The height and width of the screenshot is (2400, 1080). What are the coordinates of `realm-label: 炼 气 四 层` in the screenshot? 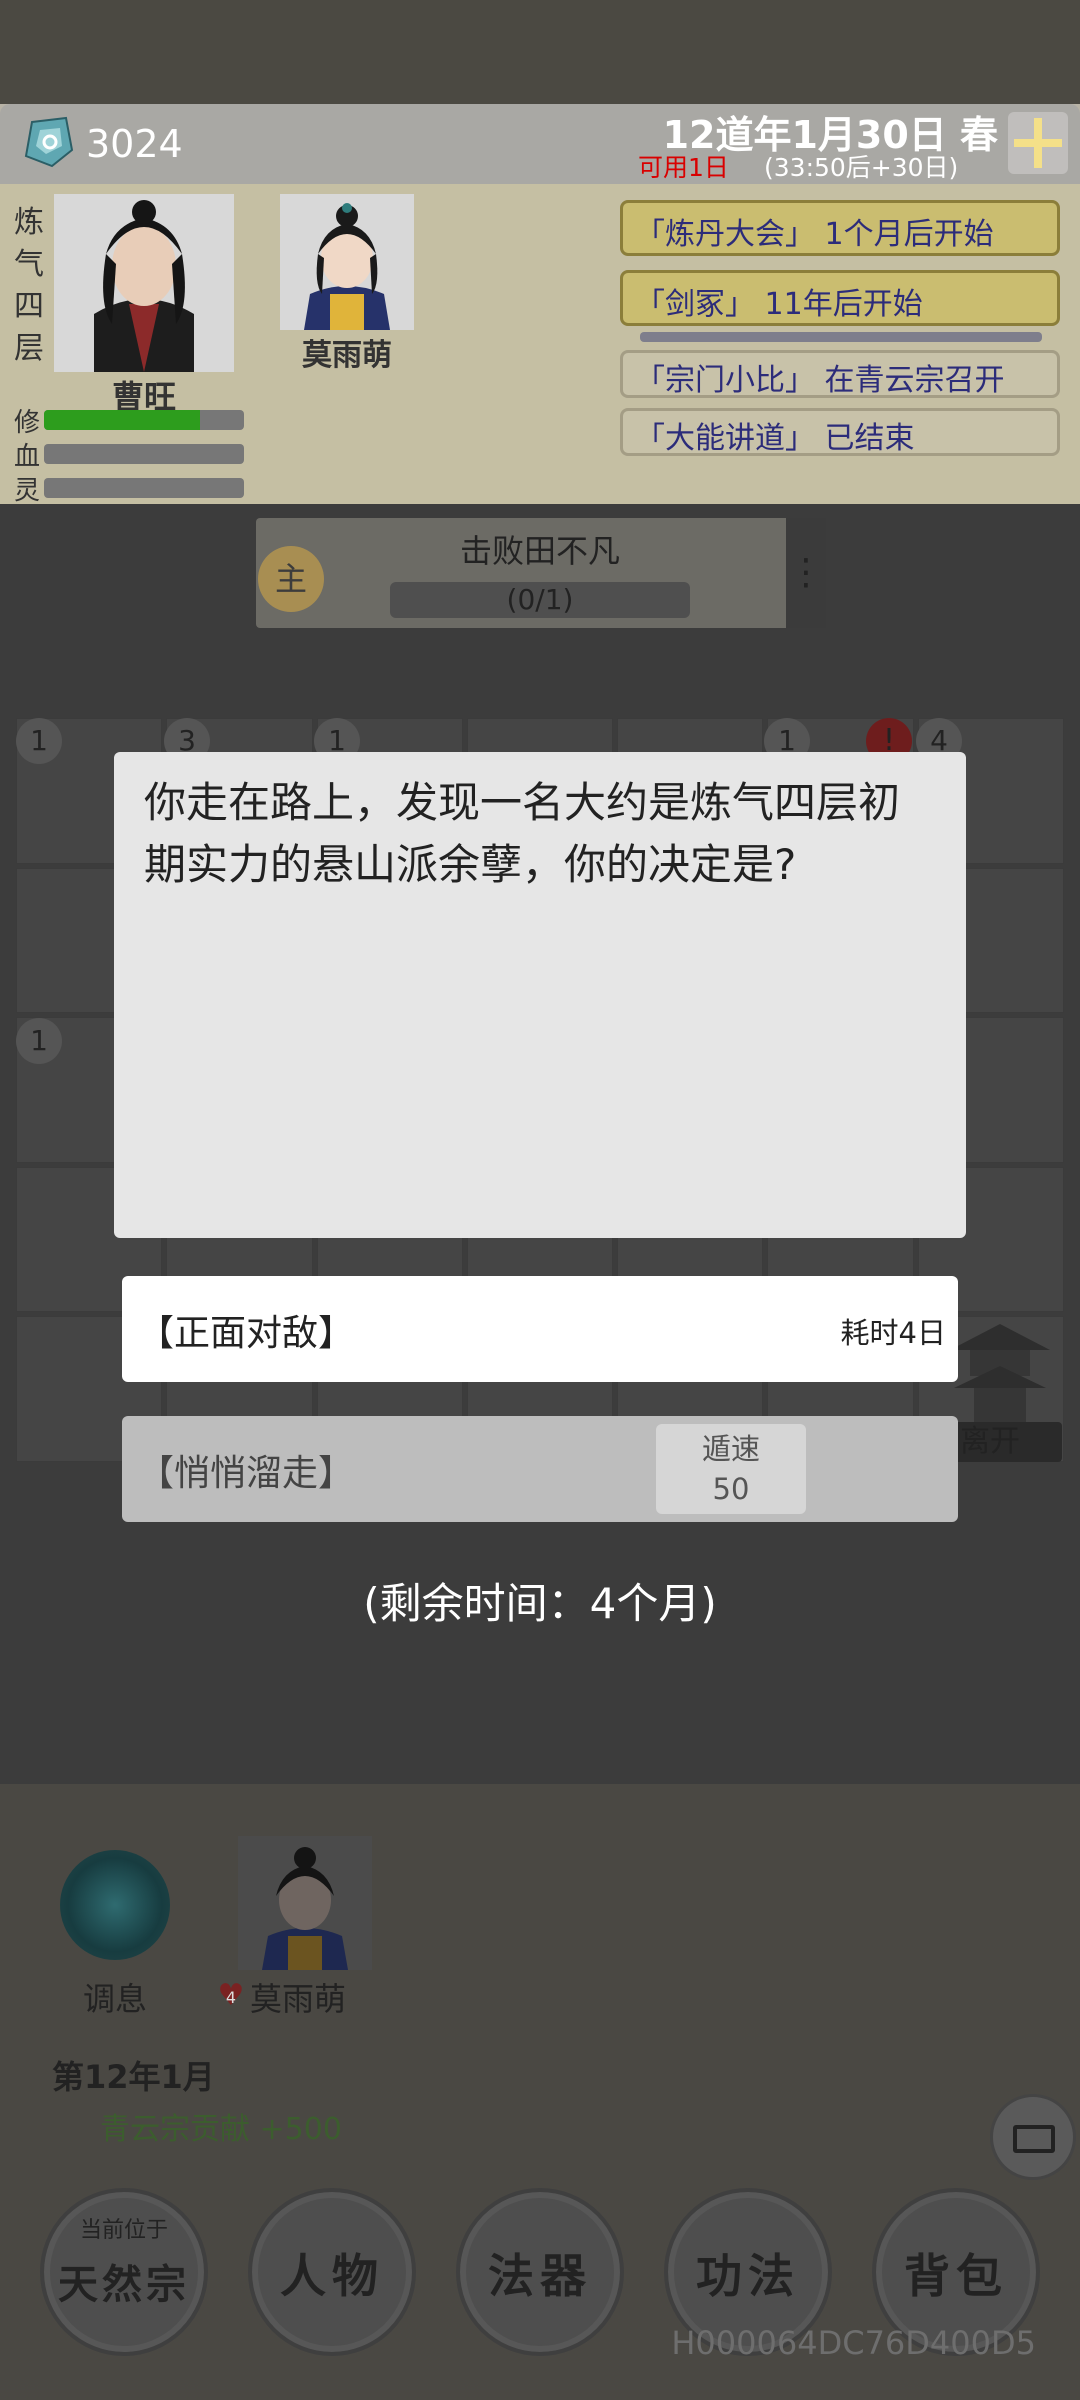 It's located at (29, 285).